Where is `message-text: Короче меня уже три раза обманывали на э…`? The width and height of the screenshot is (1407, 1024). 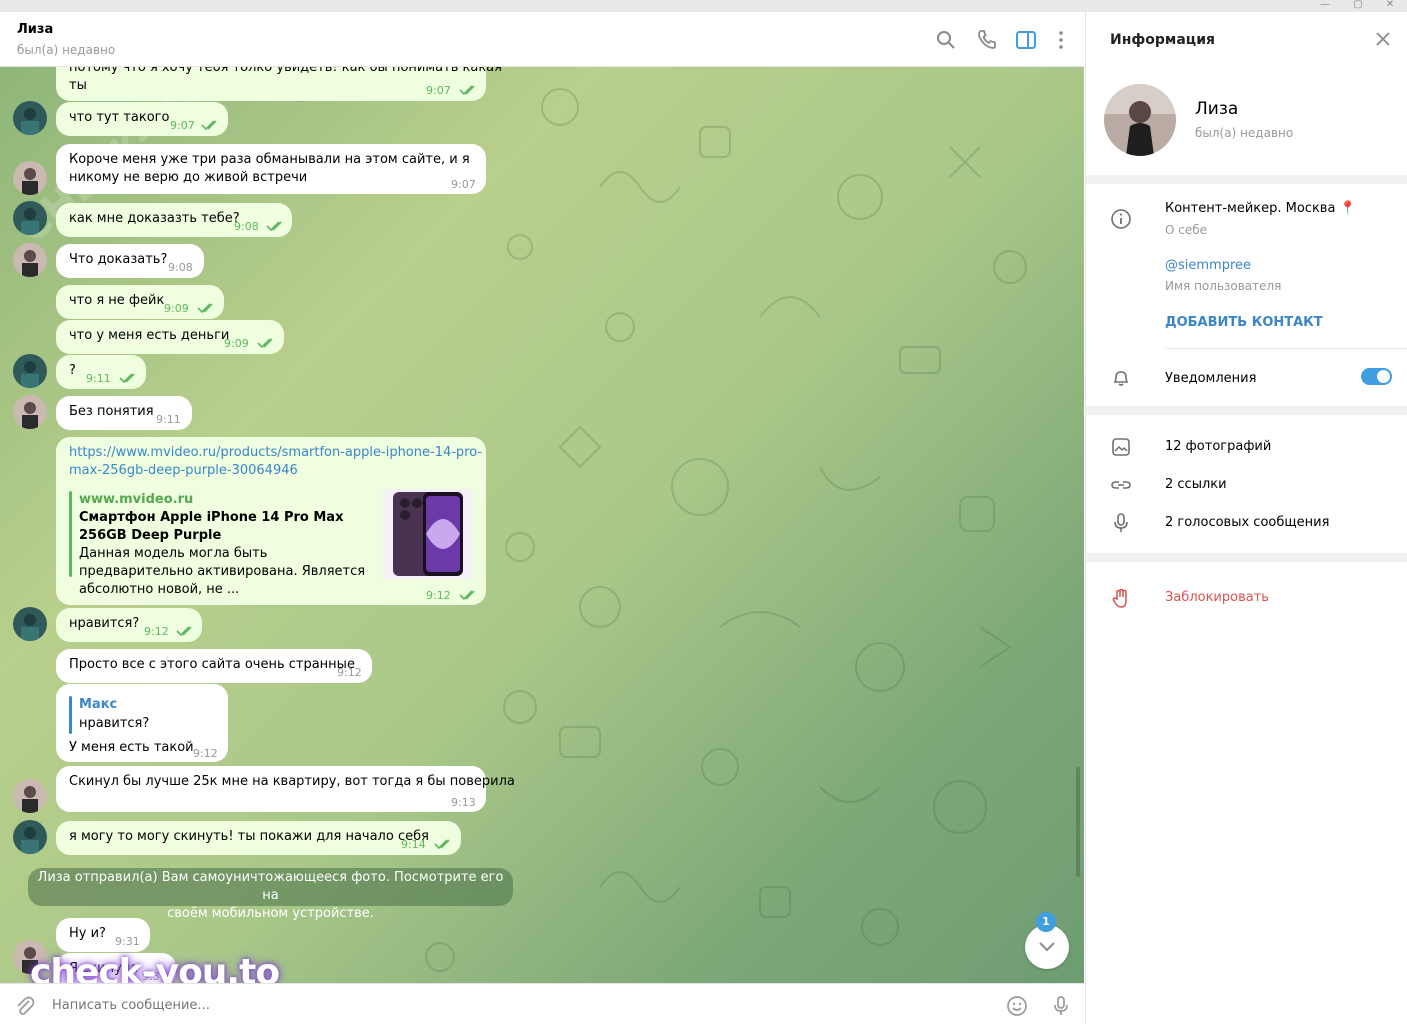 message-text: Короче меня уже три раза обманывали на э… is located at coordinates (269, 159).